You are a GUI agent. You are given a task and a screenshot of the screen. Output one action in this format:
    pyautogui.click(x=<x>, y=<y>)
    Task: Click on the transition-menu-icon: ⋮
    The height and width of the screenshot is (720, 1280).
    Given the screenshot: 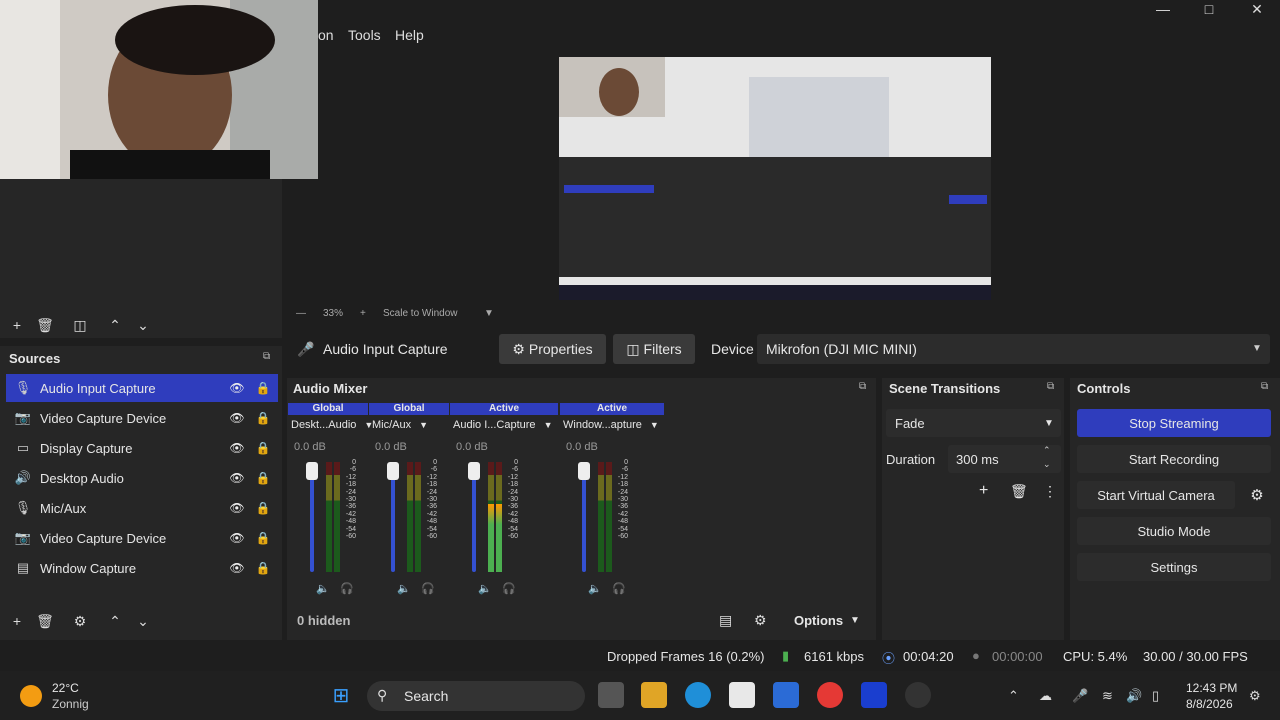 What is the action you would take?
    pyautogui.click(x=1050, y=491)
    